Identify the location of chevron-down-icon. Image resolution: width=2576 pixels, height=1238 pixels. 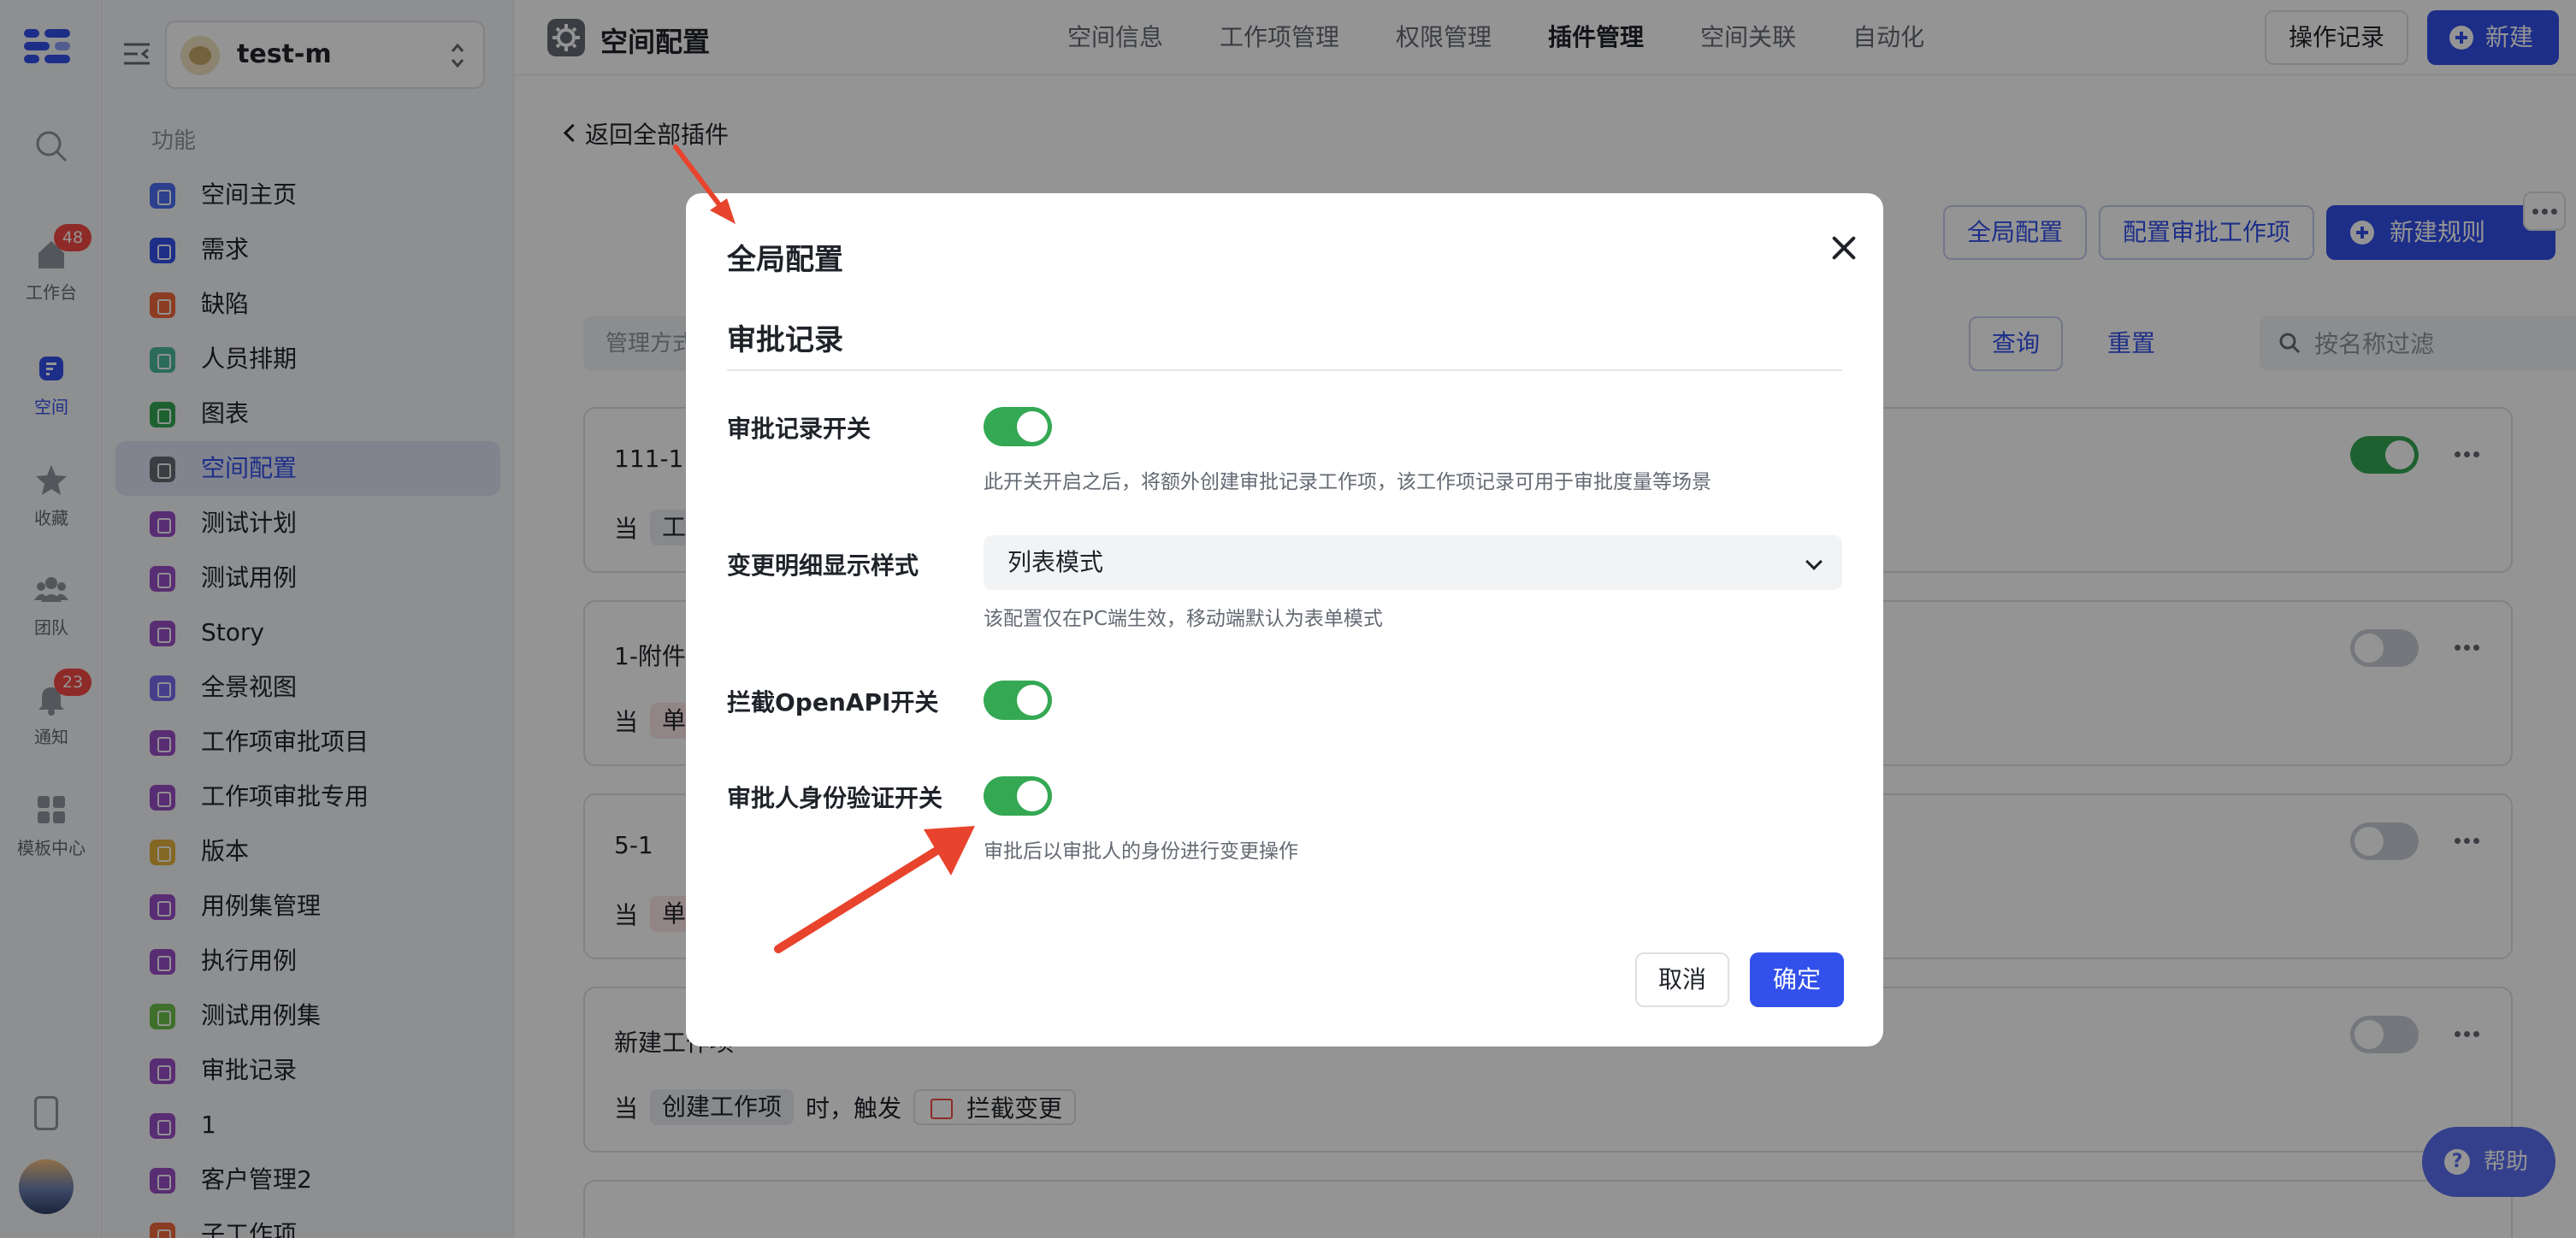
(1814, 561).